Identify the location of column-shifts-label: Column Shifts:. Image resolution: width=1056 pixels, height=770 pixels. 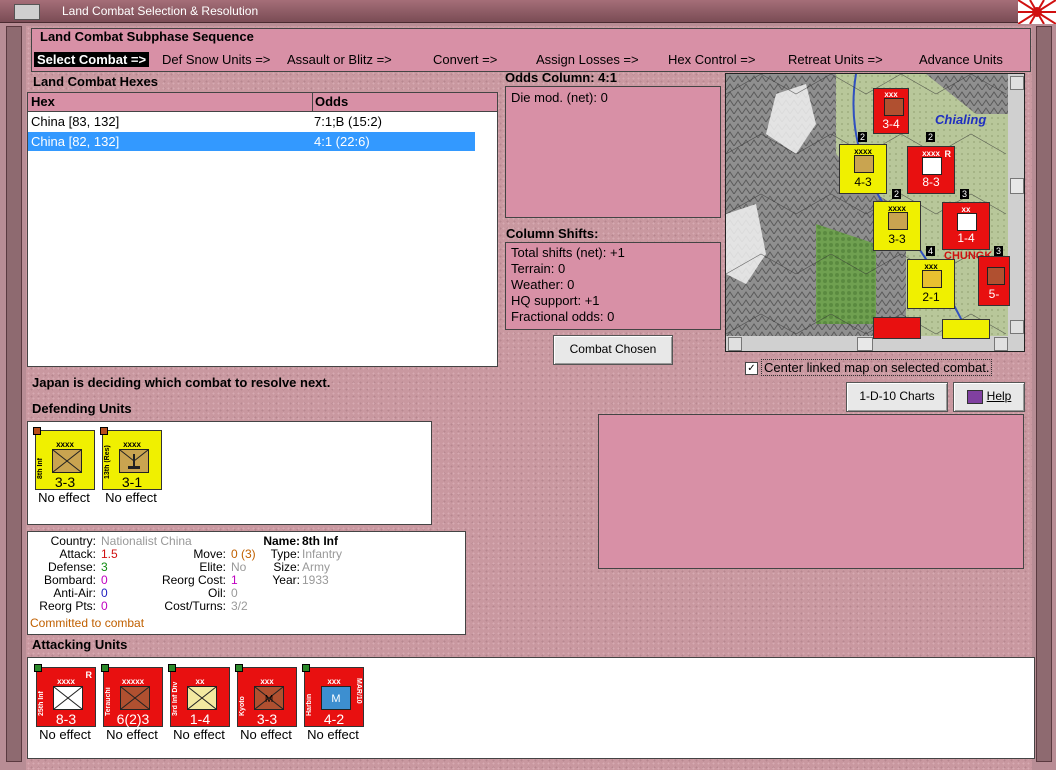
(552, 233).